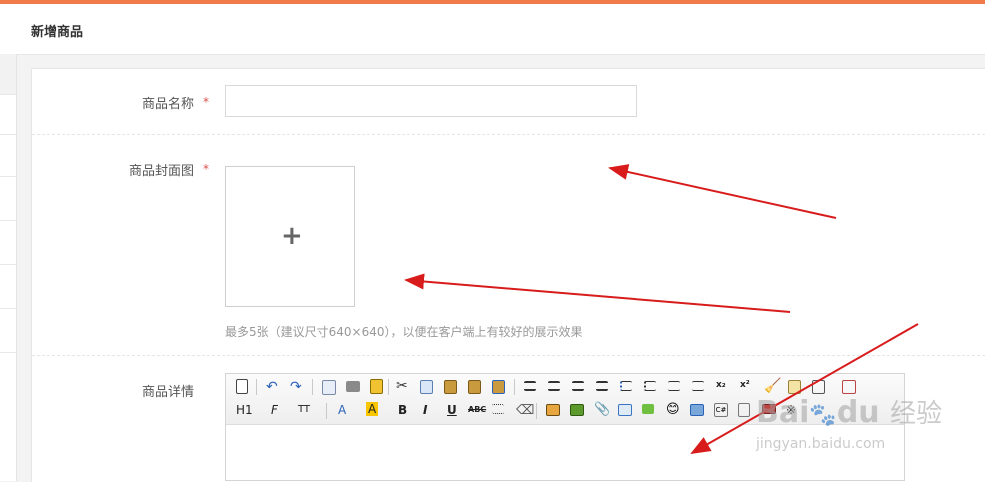 This screenshot has width=985, height=482. Describe the element at coordinates (821, 444) in the screenshot. I see `watermark-url: jingyan.baidu.com` at that location.